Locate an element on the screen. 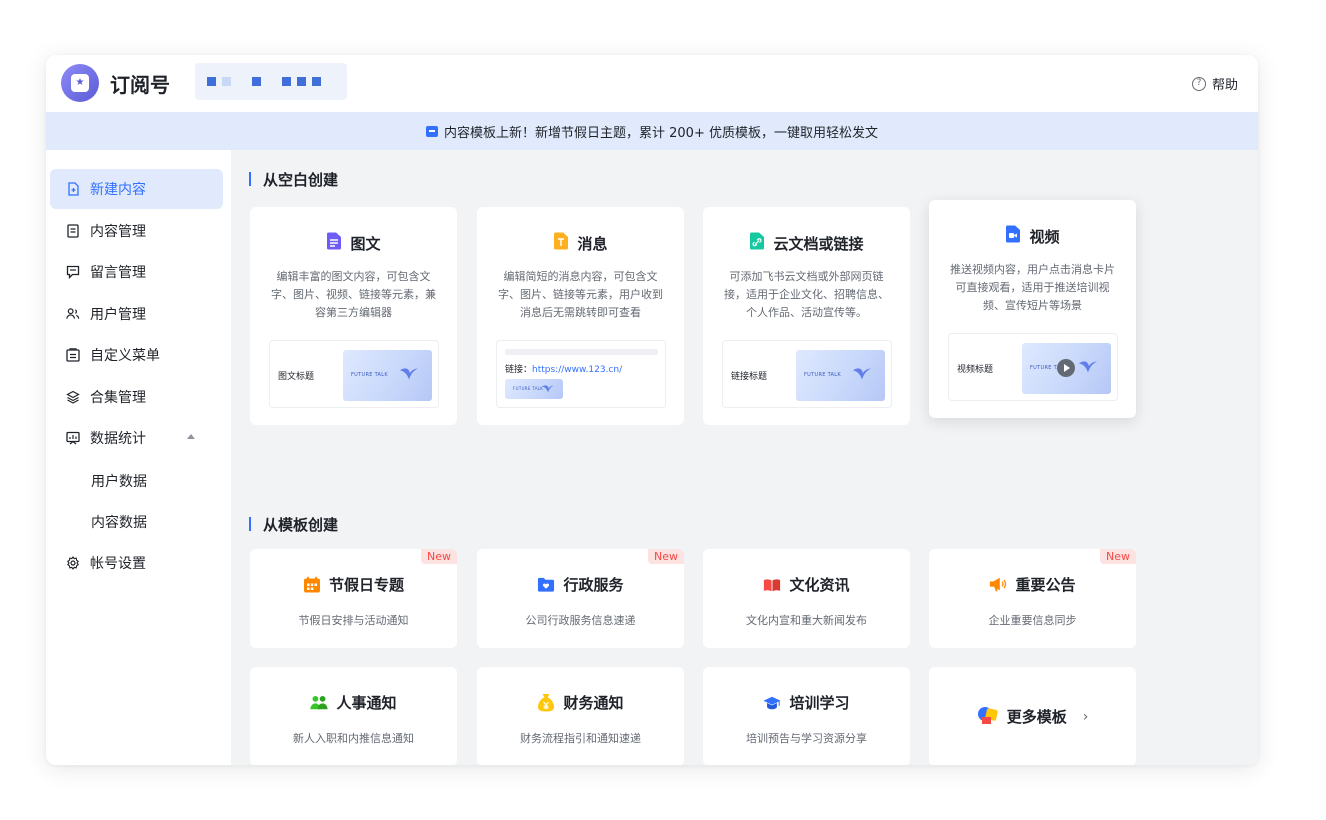 This screenshot has height=820, width=1326. link-prefix: 链接： is located at coordinates (519, 370).